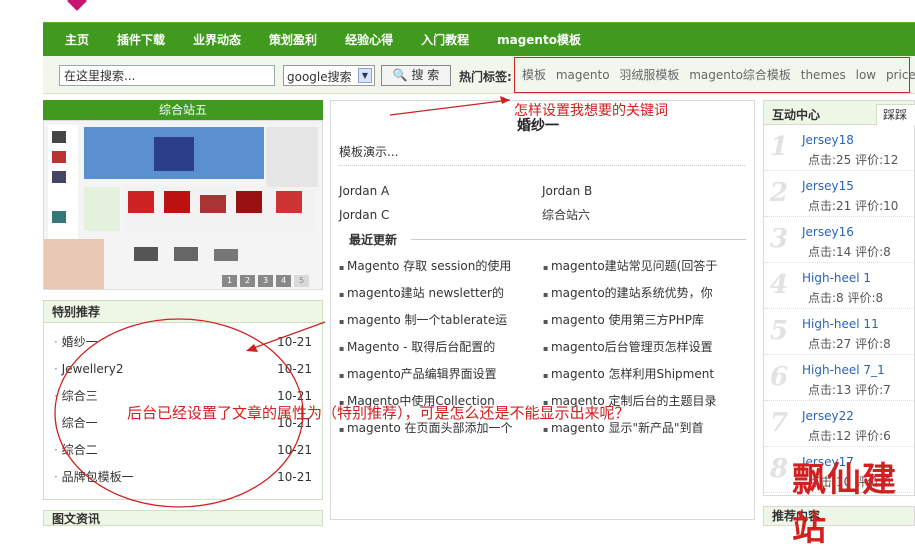 Image resolution: width=915 pixels, height=550 pixels. I want to click on main-nav: 主页 插件下载 业界动态 策划盈利 经验心得 入门教程 magento模板, so click(479, 39).